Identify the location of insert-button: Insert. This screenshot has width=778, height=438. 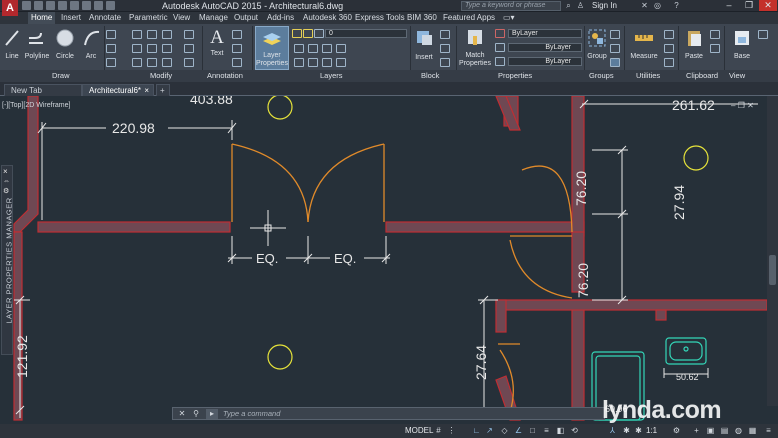
(424, 44).